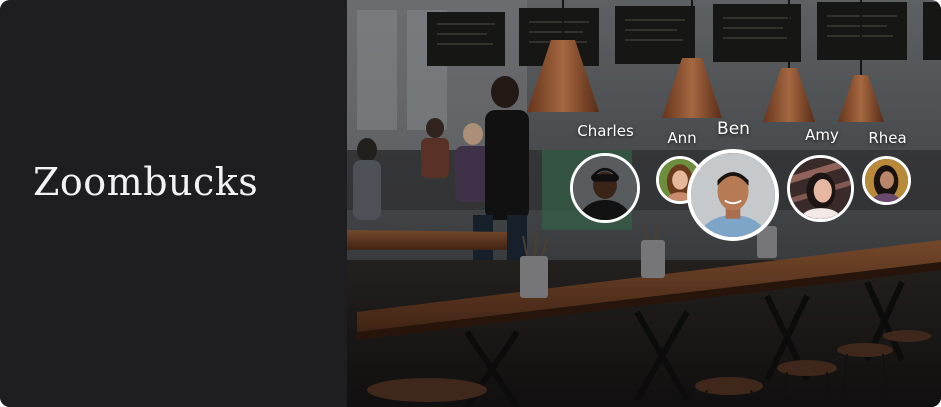 The image size is (941, 407). Describe the element at coordinates (682, 138) in the screenshot. I see `participant-name-ann: Ann` at that location.